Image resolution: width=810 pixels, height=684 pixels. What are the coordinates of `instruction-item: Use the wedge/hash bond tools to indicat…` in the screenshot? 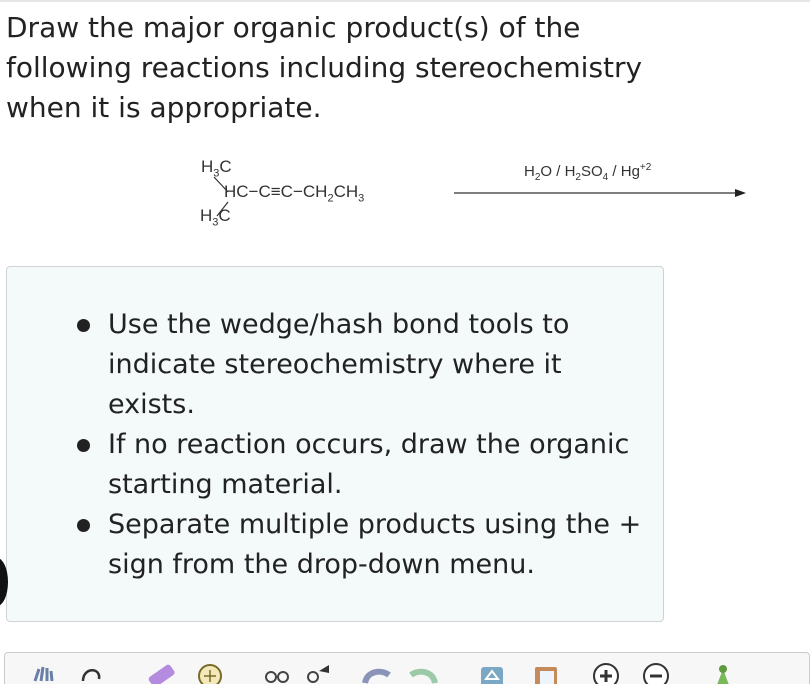 It's located at (363, 365).